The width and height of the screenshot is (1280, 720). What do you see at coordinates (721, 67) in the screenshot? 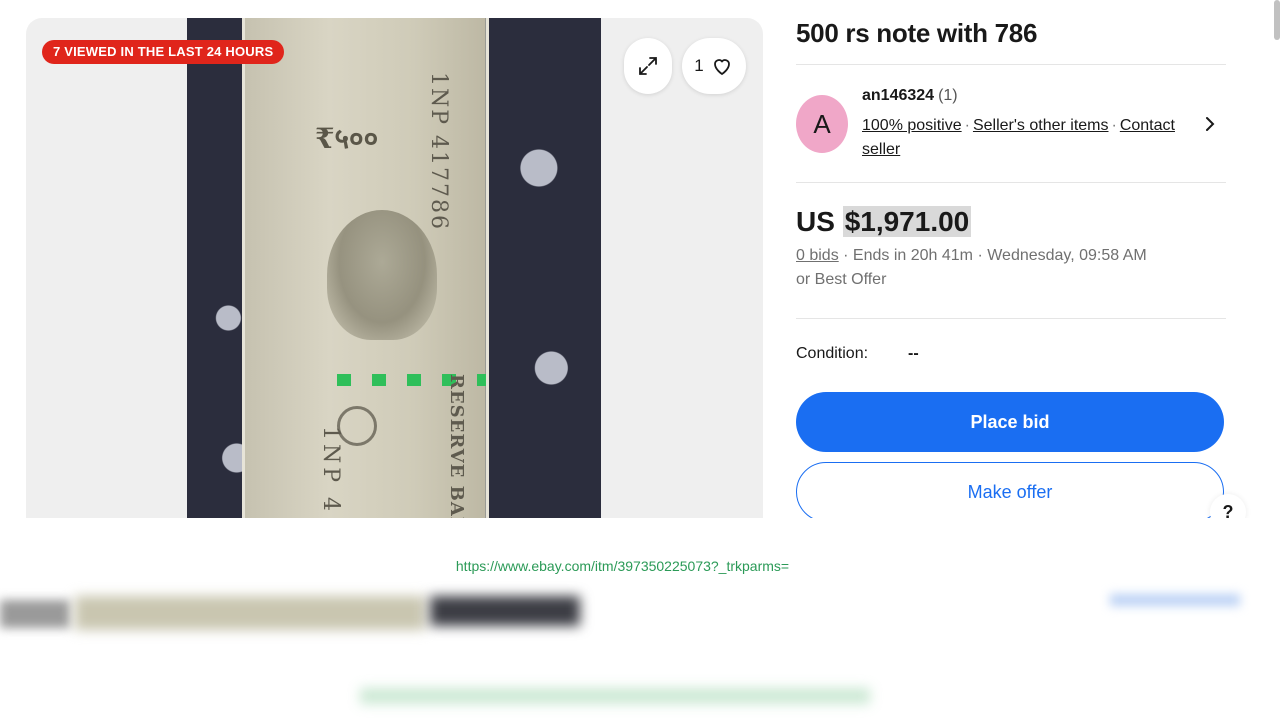
I see `heart-icon` at bounding box center [721, 67].